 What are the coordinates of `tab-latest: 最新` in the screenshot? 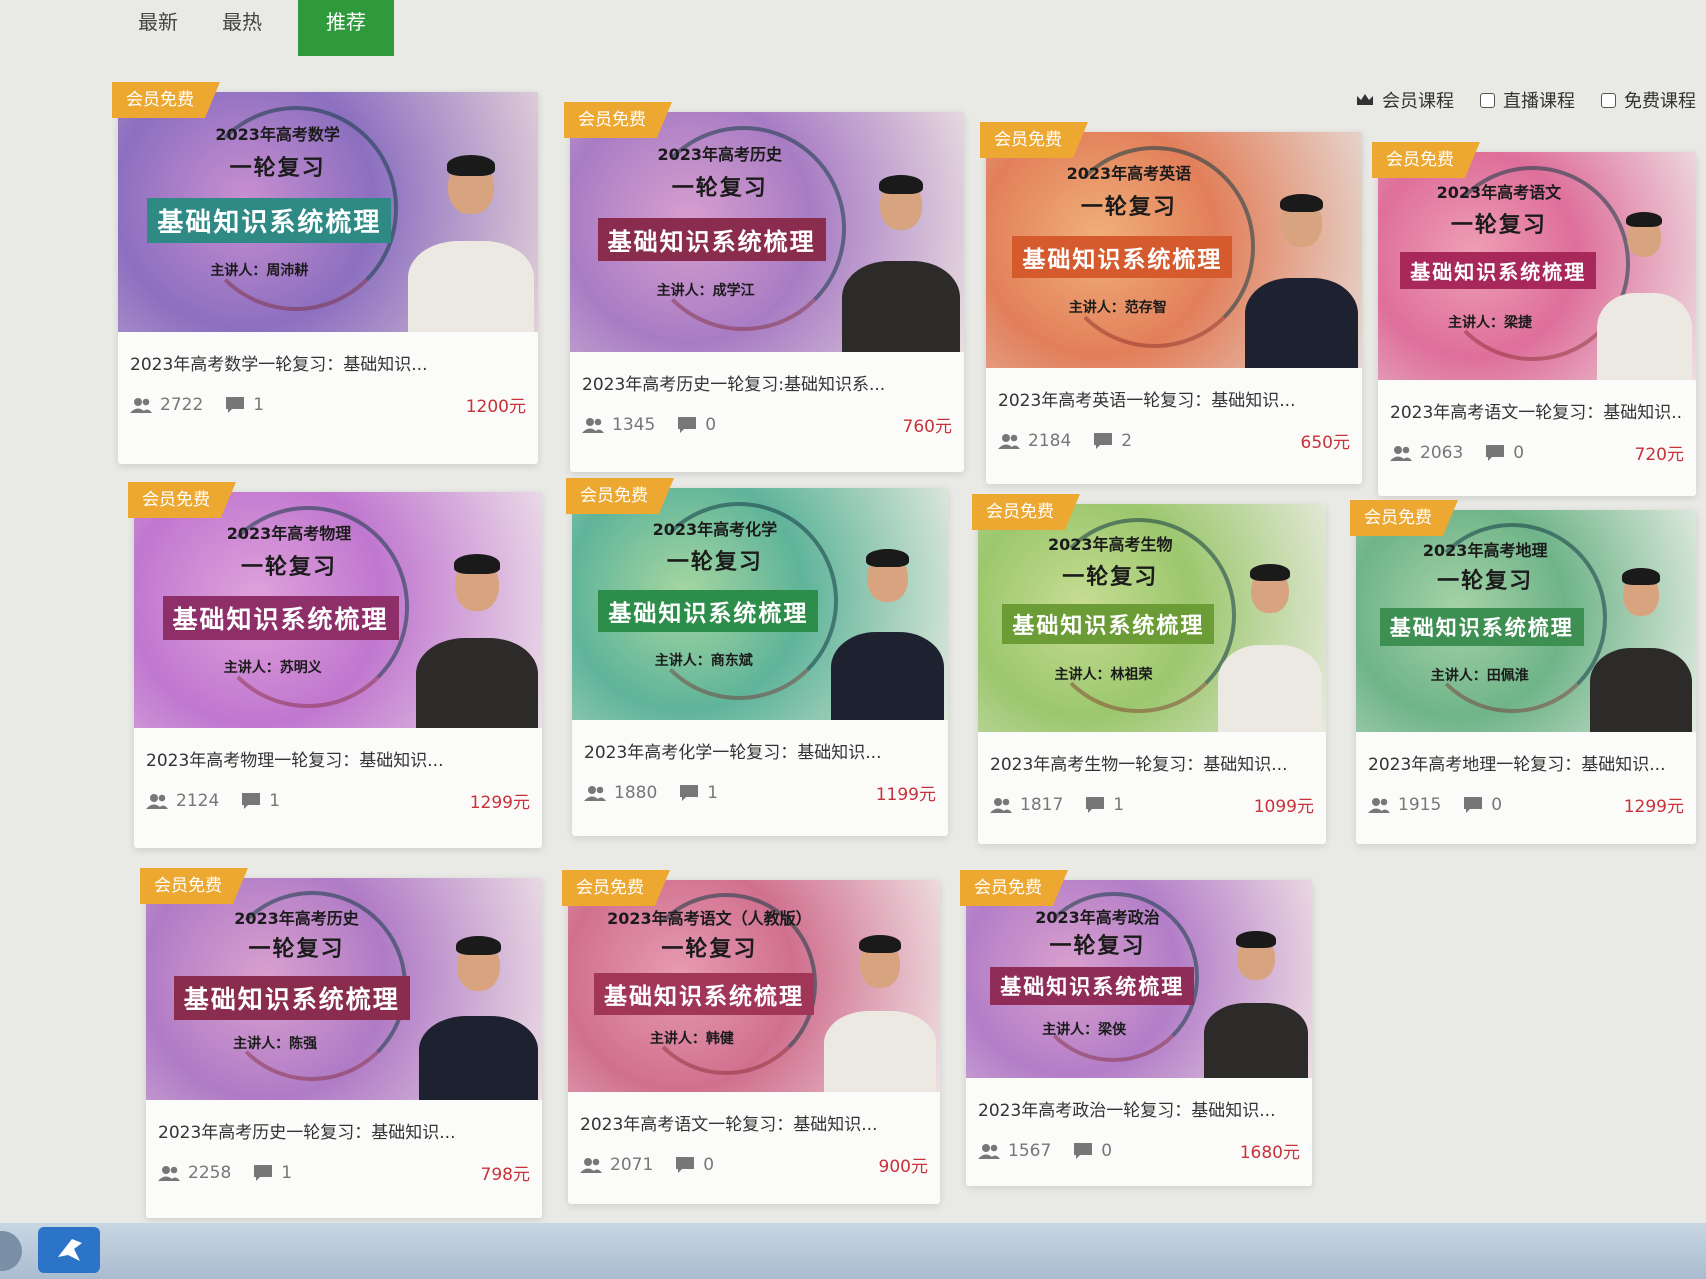 It's located at (158, 28).